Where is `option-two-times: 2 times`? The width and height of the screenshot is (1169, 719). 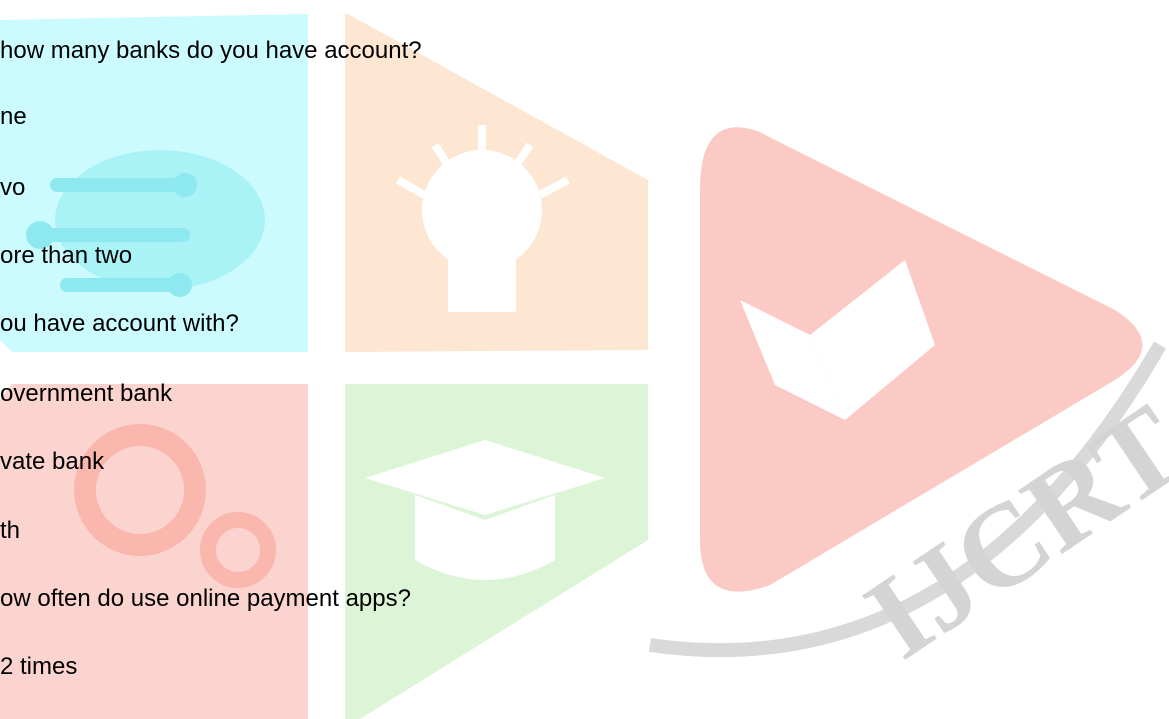
option-two-times: 2 times is located at coordinates (39, 666).